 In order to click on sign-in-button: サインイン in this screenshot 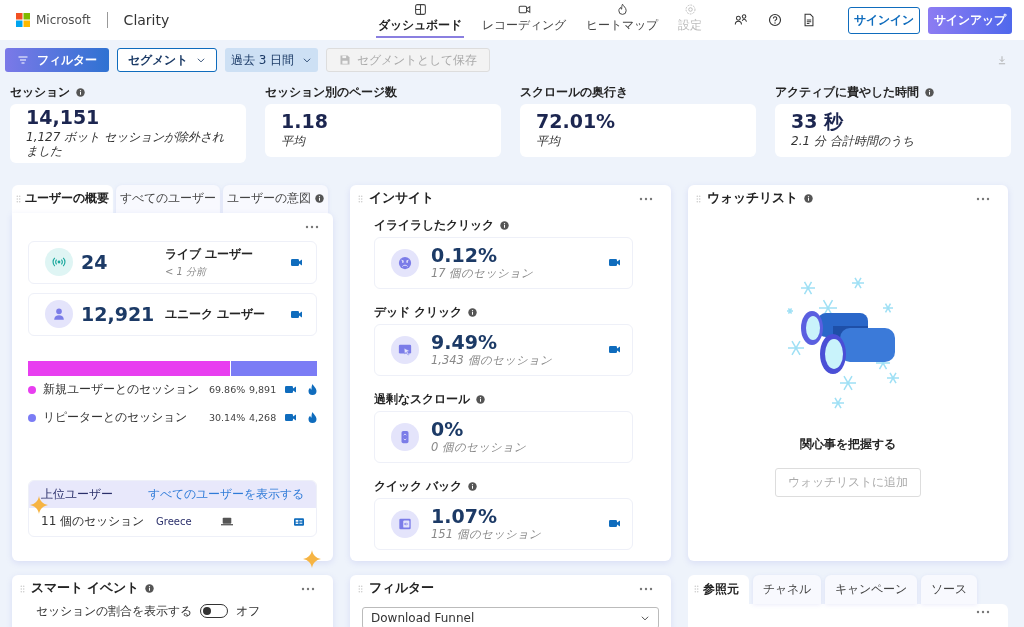, I will do `click(884, 20)`.